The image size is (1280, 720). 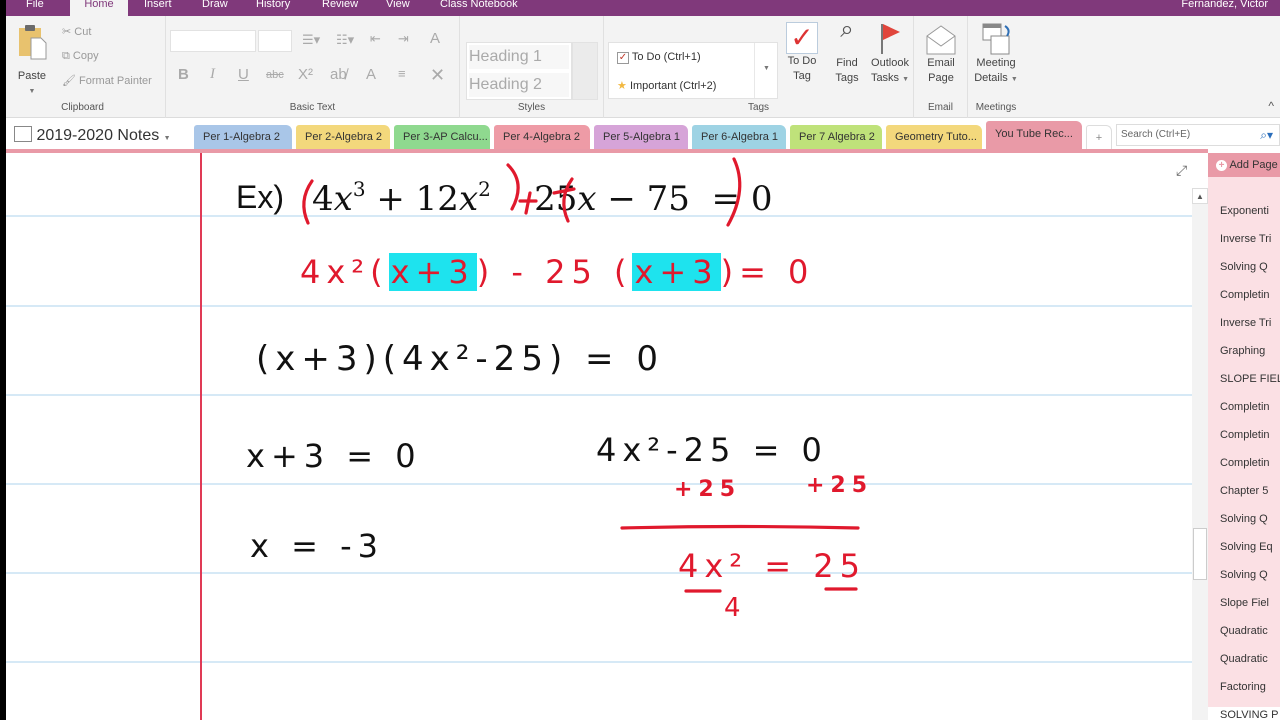 I want to click on bullets-icon: ☰▾, so click(x=311, y=40).